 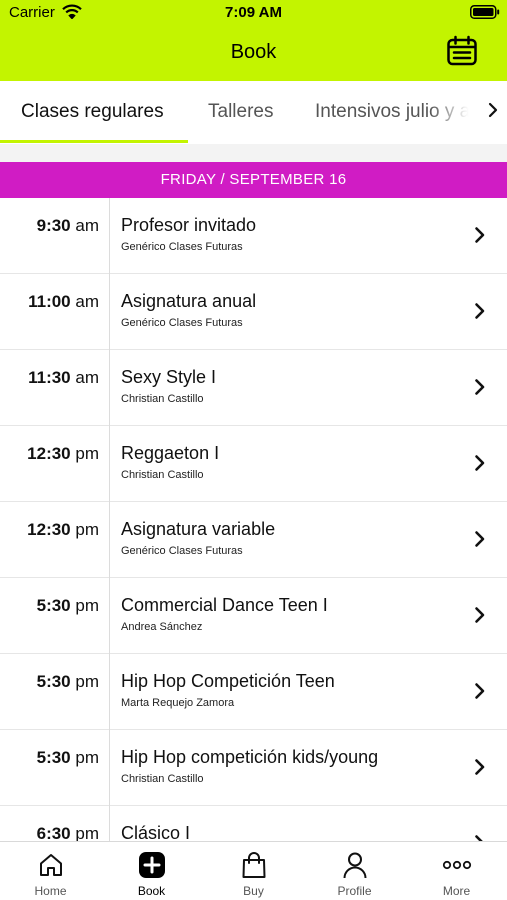 I want to click on tab-more: More, so click(x=456, y=871).